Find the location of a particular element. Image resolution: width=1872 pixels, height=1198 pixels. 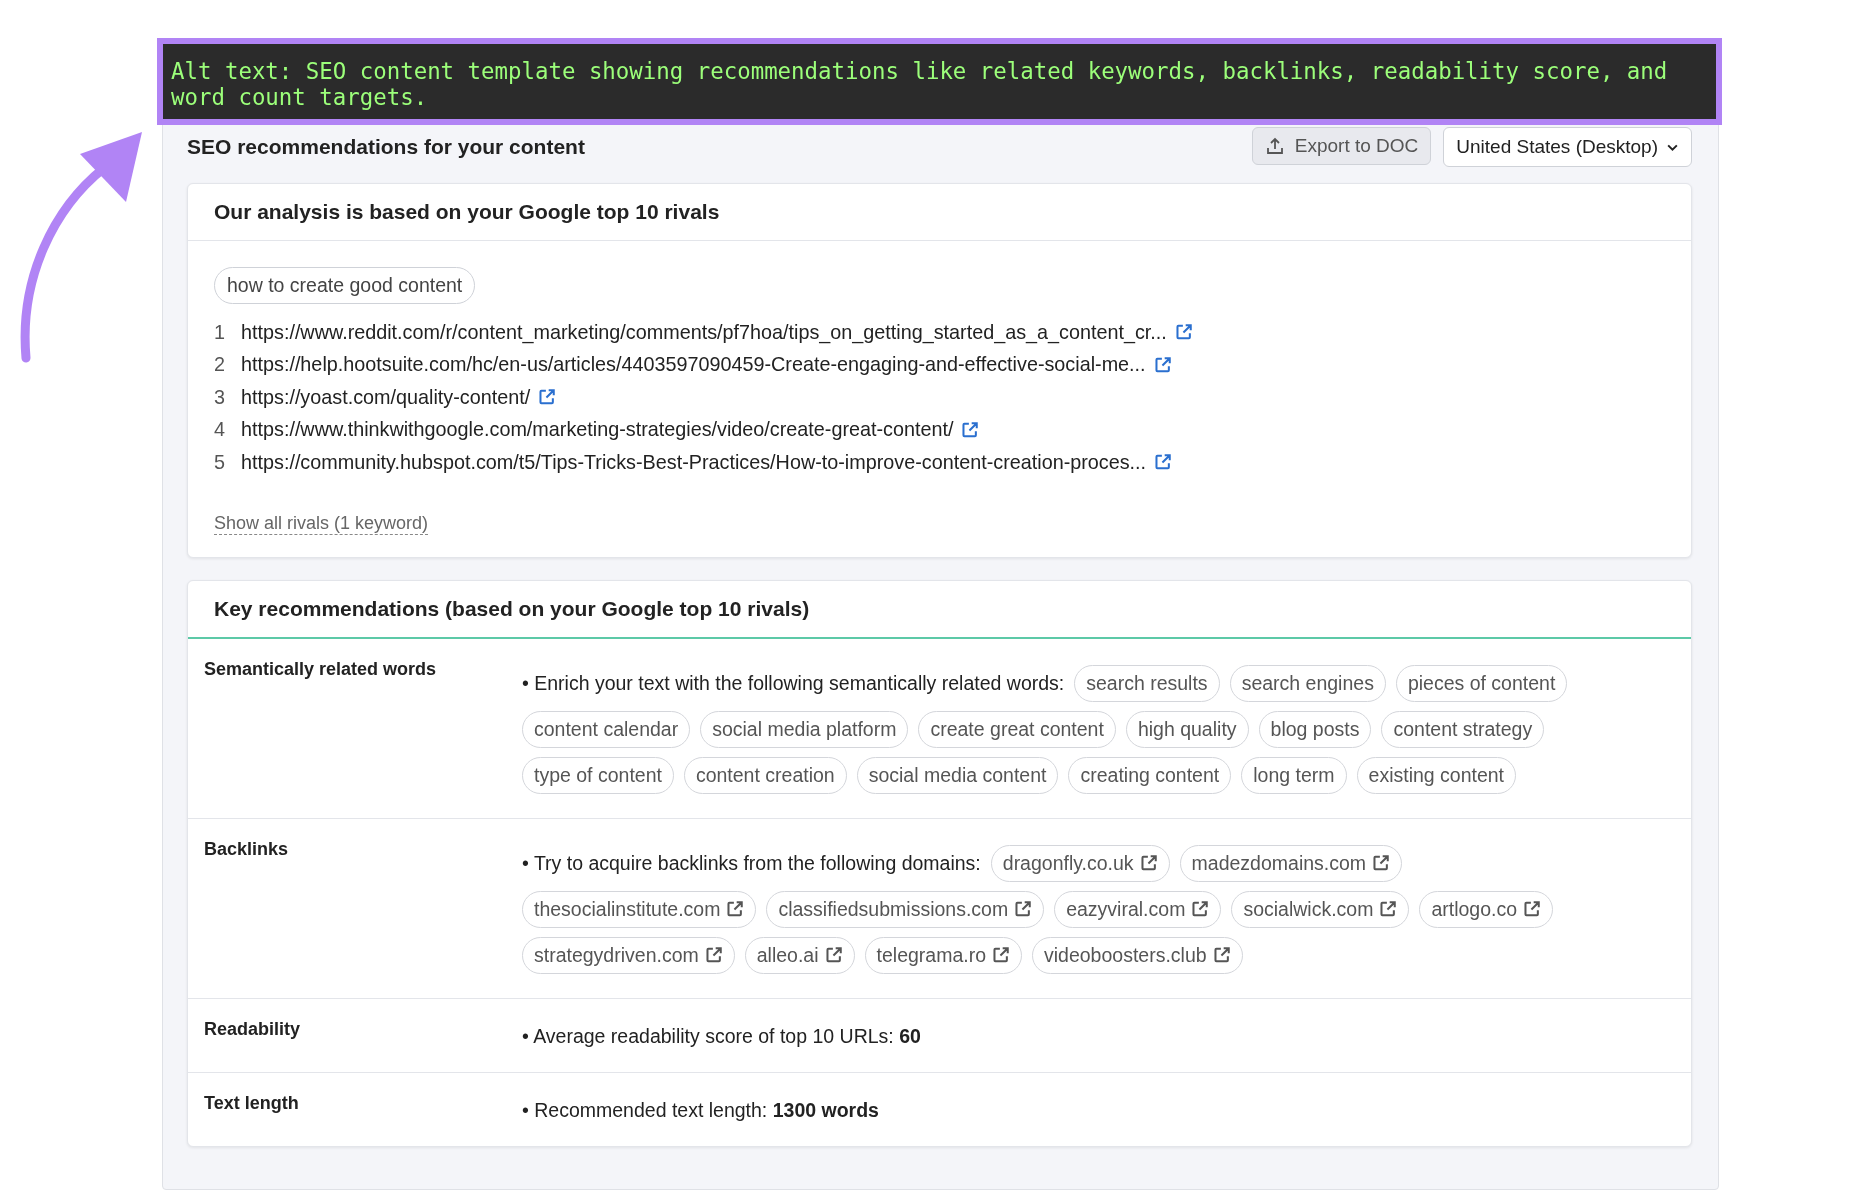

rank-number: 5 is located at coordinates (220, 462).